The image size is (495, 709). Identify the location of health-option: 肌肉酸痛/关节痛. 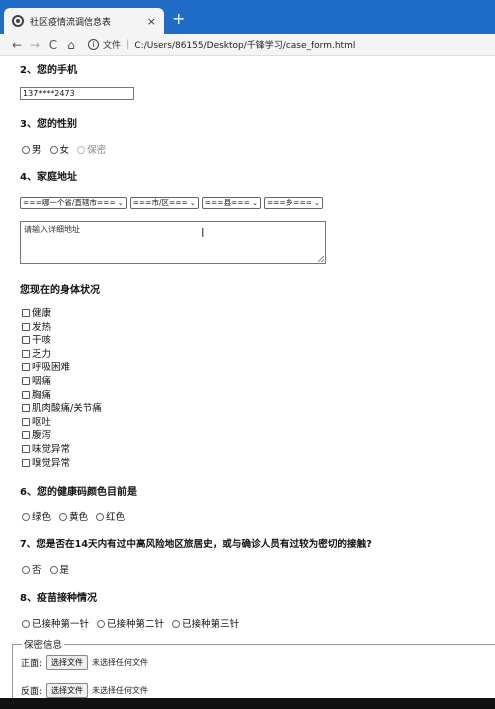
(62, 409).